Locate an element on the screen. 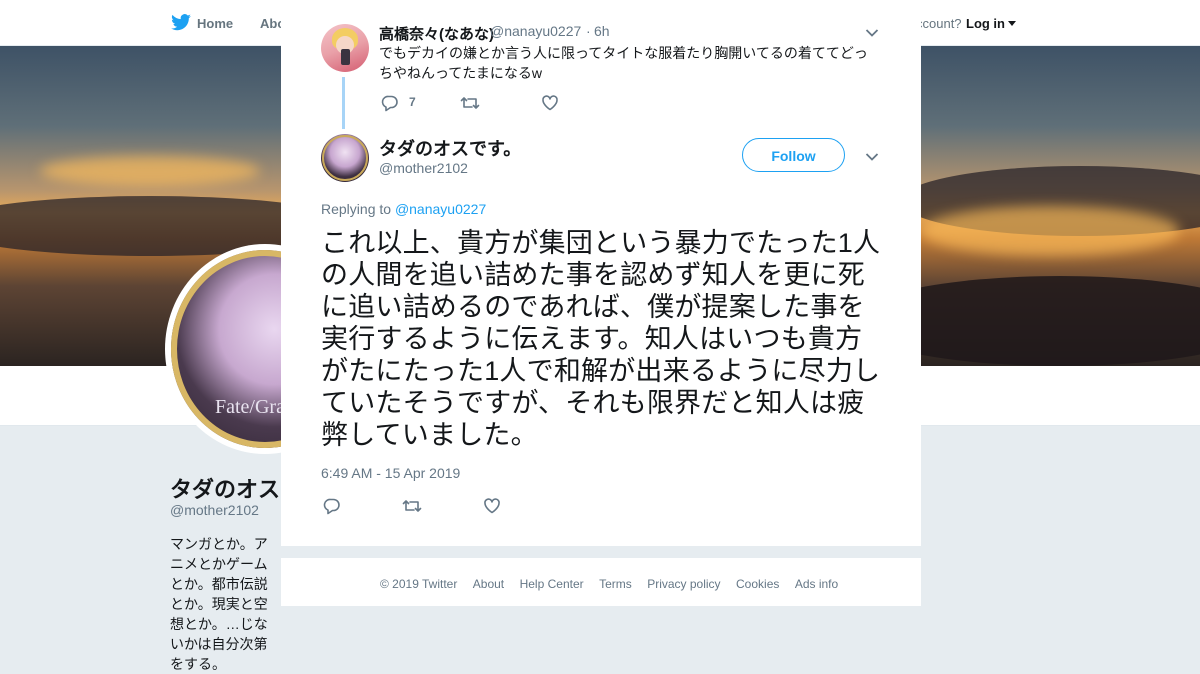 Image resolution: width=1200 pixels, height=674 pixels. reply-author-avatar is located at coordinates (345, 48).